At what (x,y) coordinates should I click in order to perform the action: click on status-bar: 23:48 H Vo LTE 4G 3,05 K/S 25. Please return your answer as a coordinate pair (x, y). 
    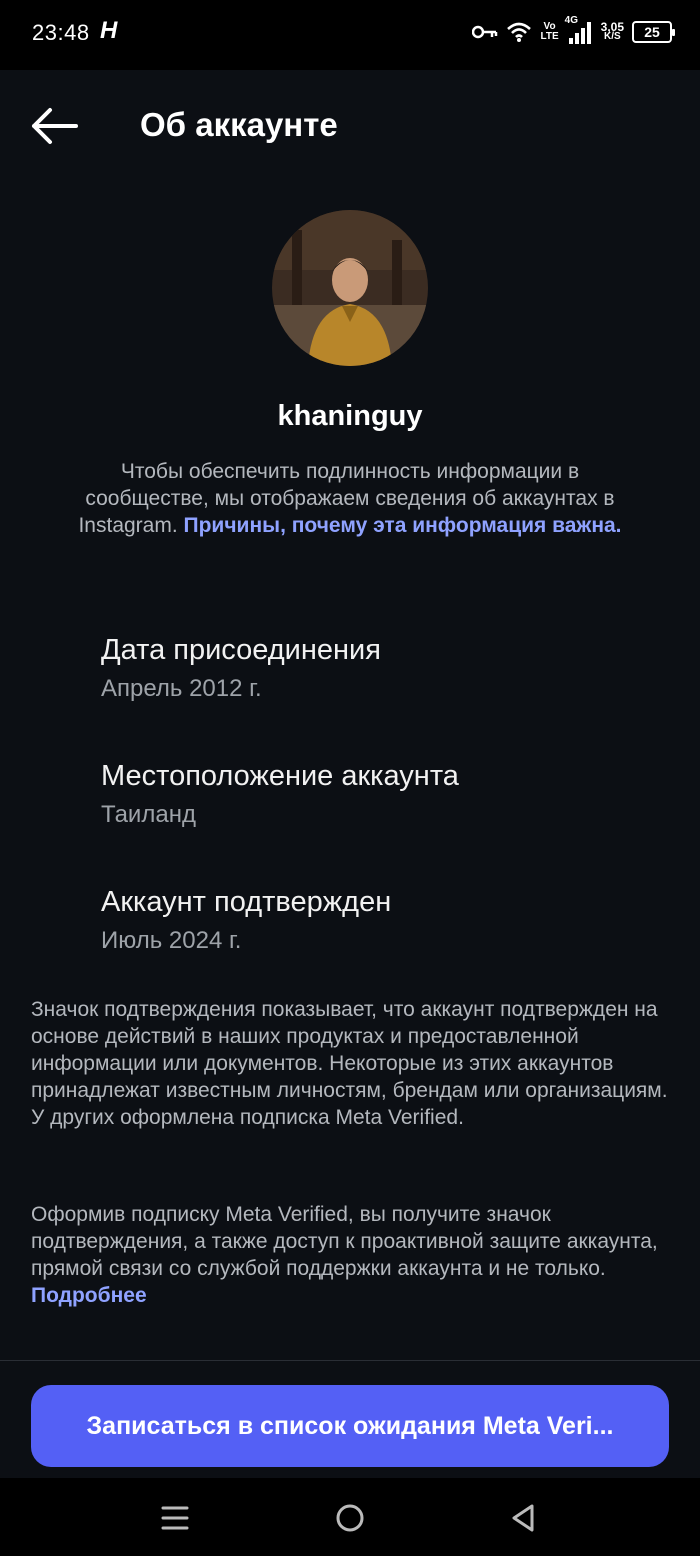
    Looking at the image, I should click on (350, 35).